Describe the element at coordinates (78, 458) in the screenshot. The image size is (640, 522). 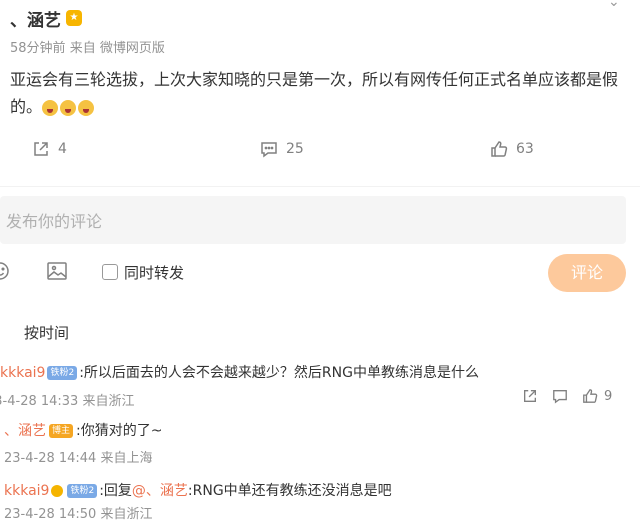
I see `comment-meta: 23-4-28 14:44 来自上海` at that location.